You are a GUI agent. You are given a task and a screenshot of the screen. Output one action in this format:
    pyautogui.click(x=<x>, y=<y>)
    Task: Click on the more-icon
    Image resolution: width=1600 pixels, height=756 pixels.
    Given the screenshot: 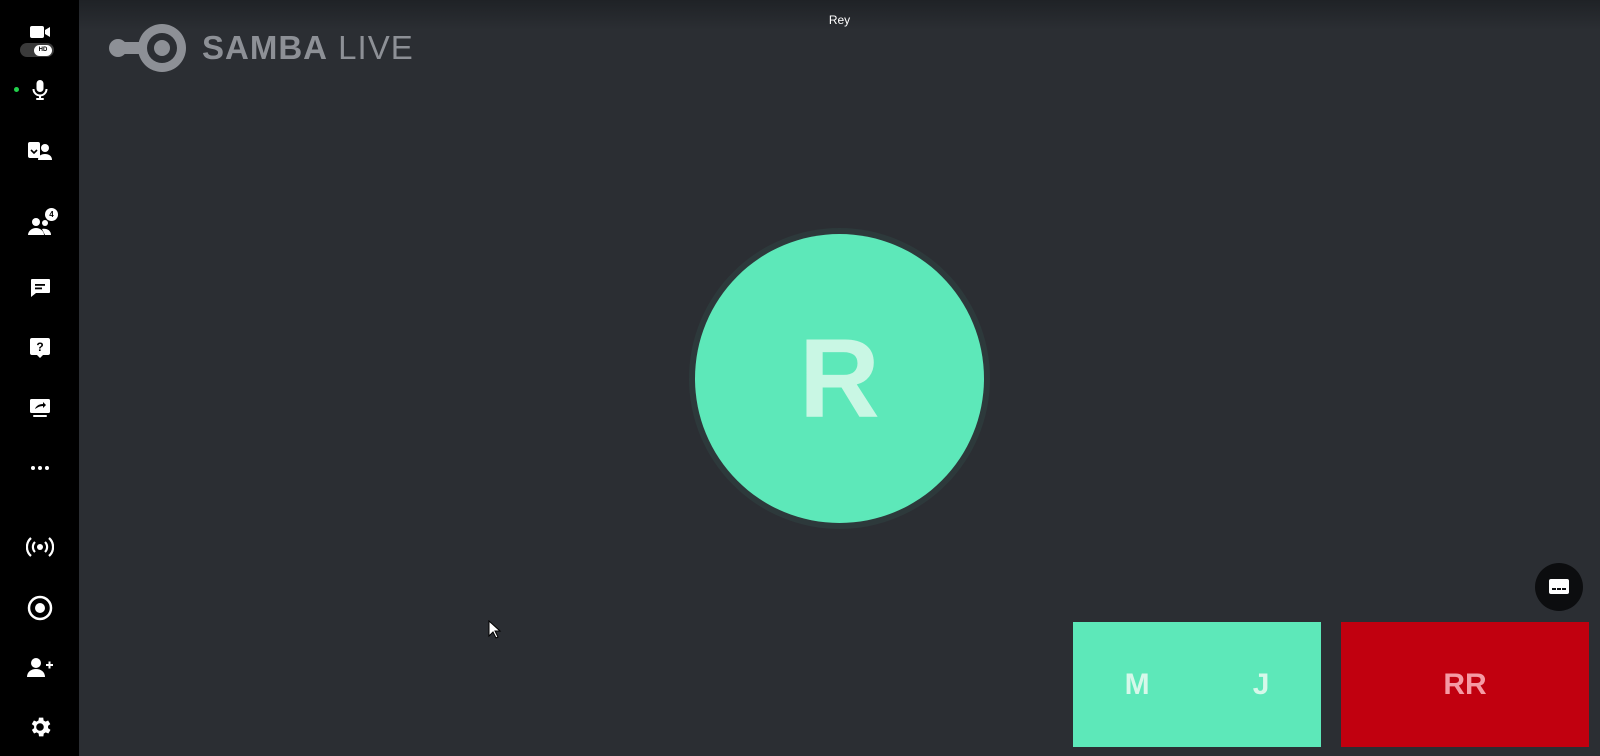 What is the action you would take?
    pyautogui.click(x=40, y=468)
    